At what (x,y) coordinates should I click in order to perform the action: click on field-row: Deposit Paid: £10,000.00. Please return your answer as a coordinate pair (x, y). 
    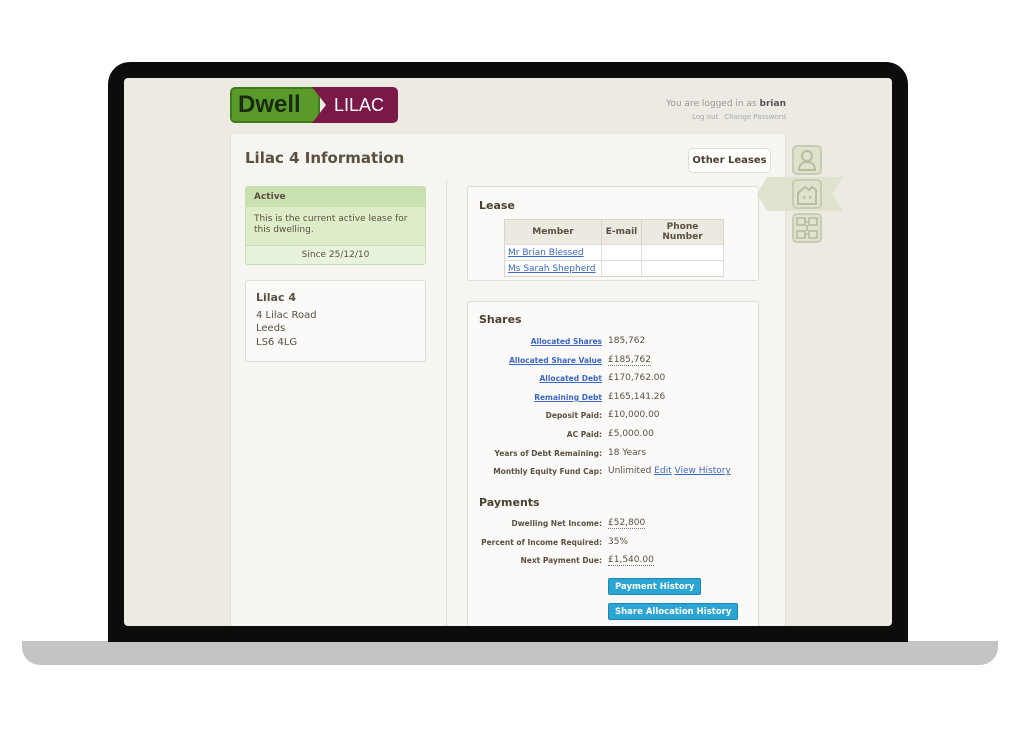
    Looking at the image, I should click on (614, 416).